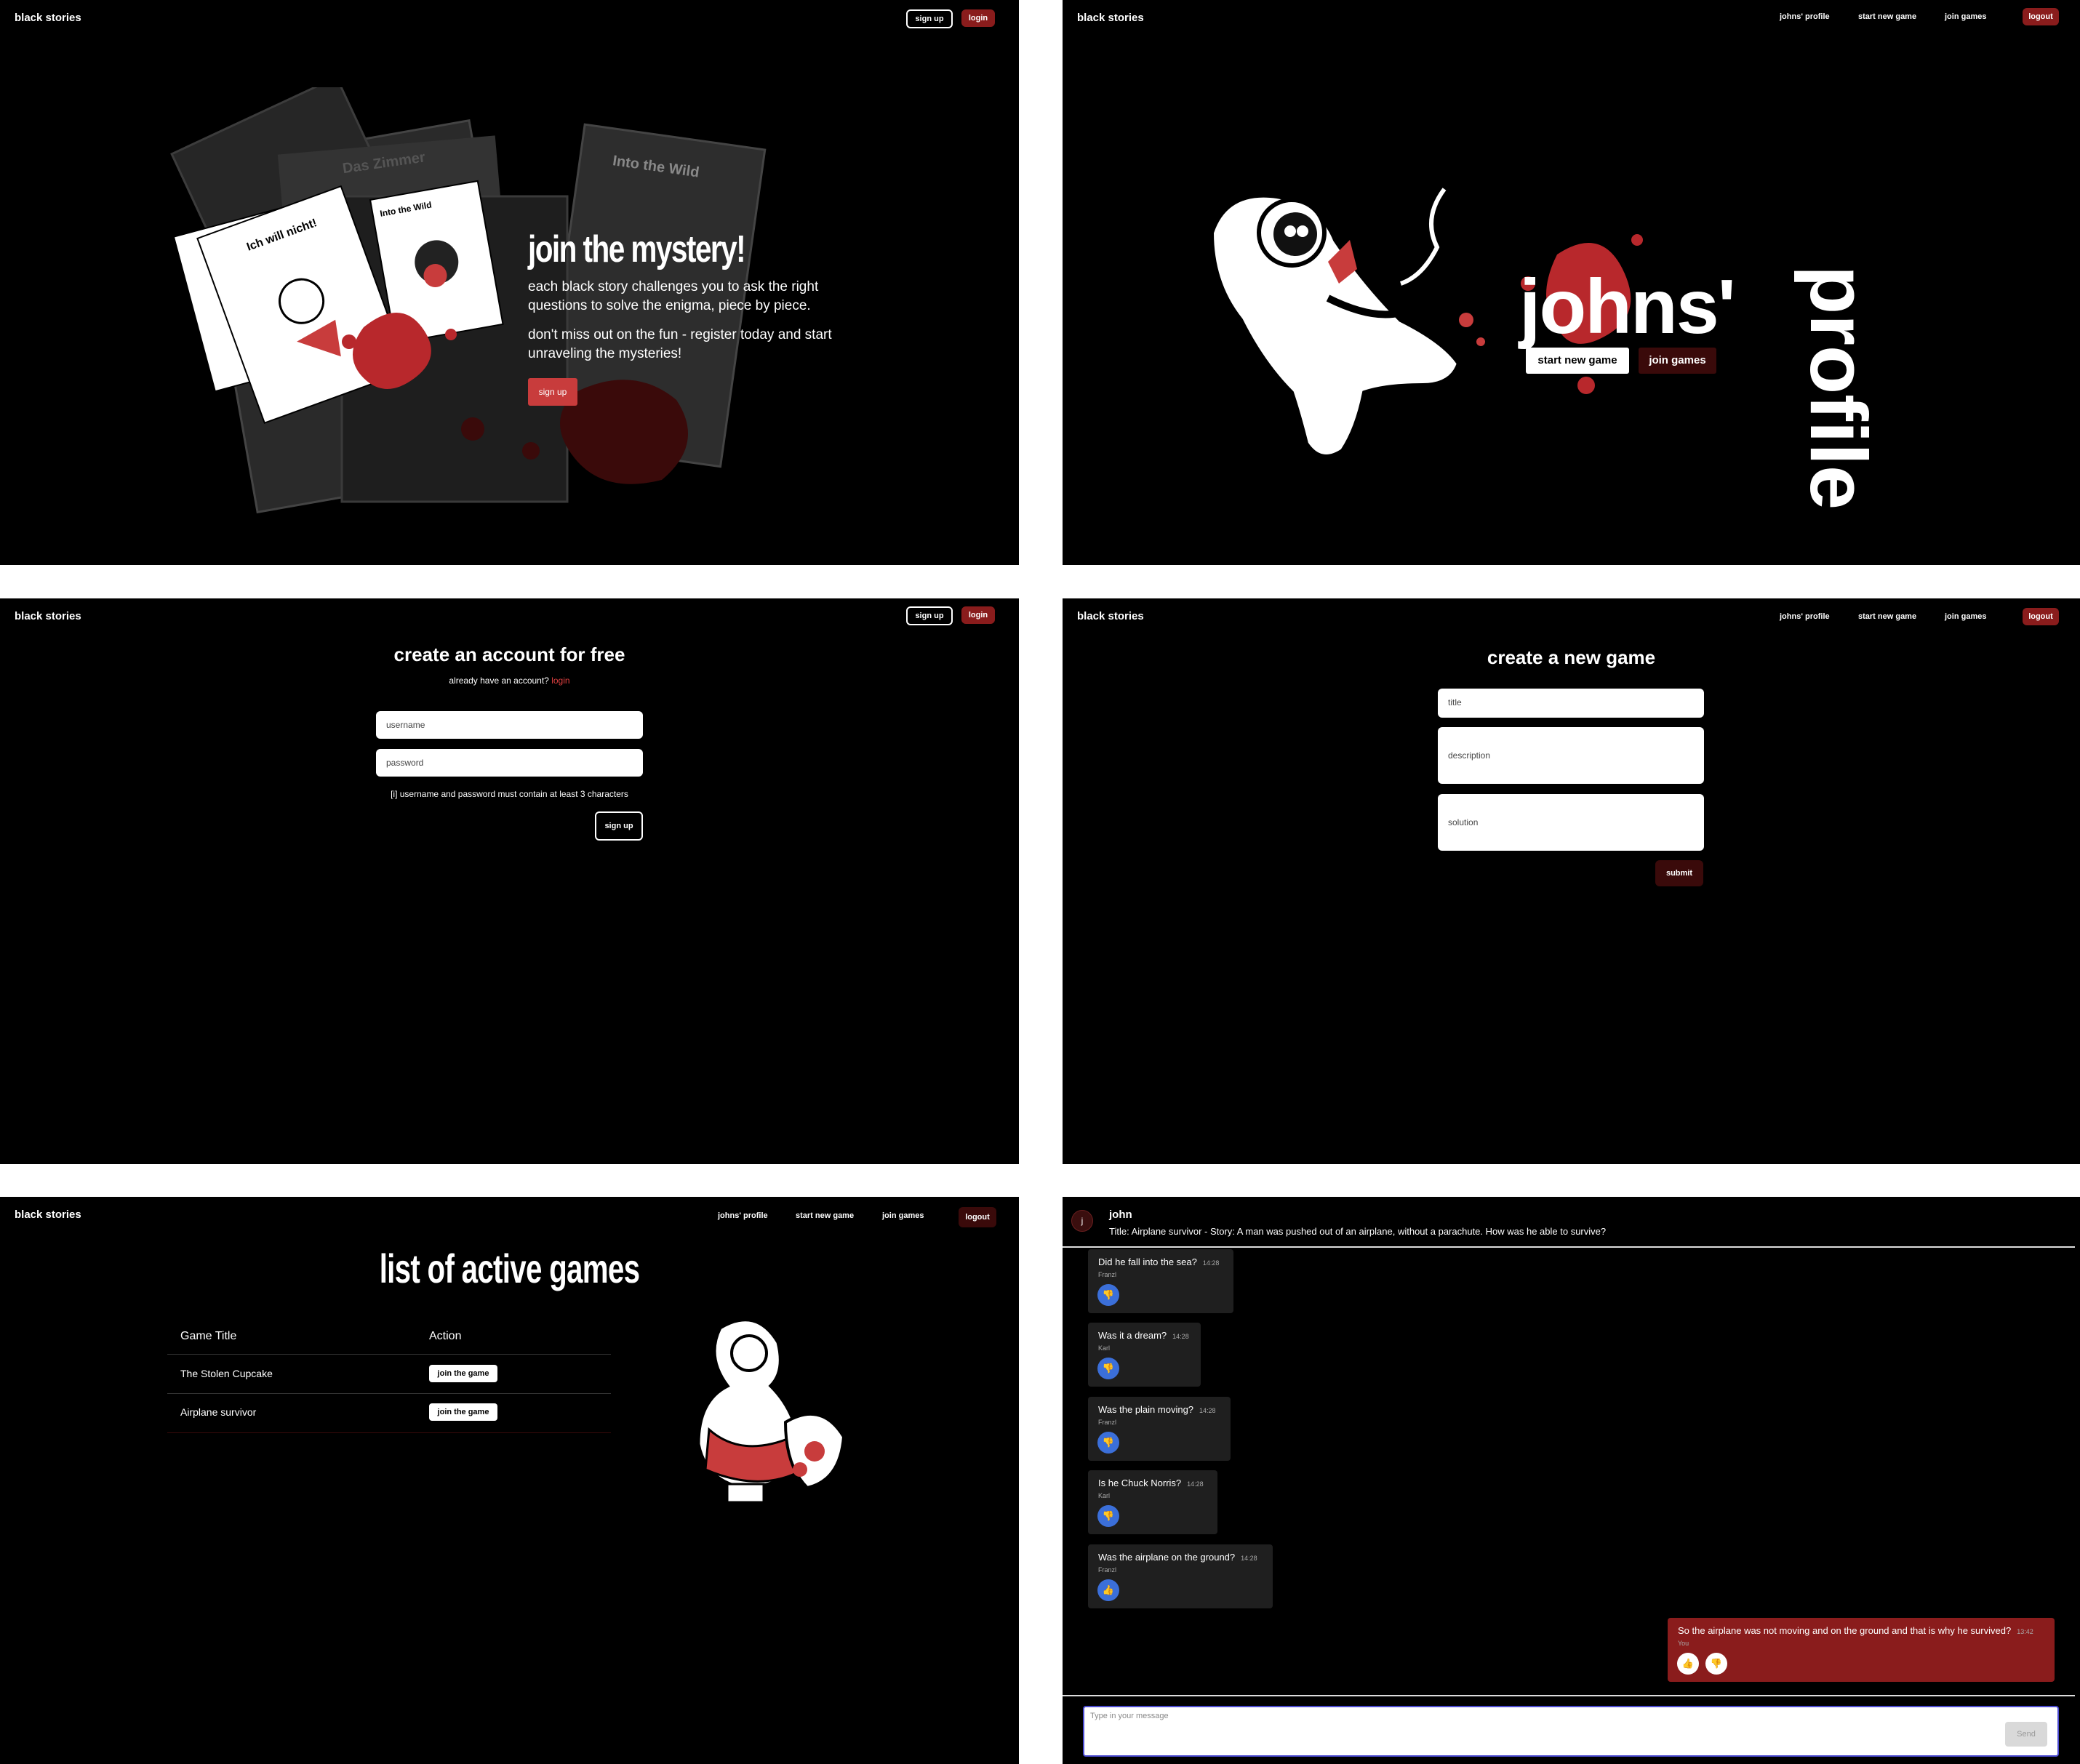 This screenshot has height=1764, width=2080. I want to click on chat-header-divider, so click(1569, 1247).